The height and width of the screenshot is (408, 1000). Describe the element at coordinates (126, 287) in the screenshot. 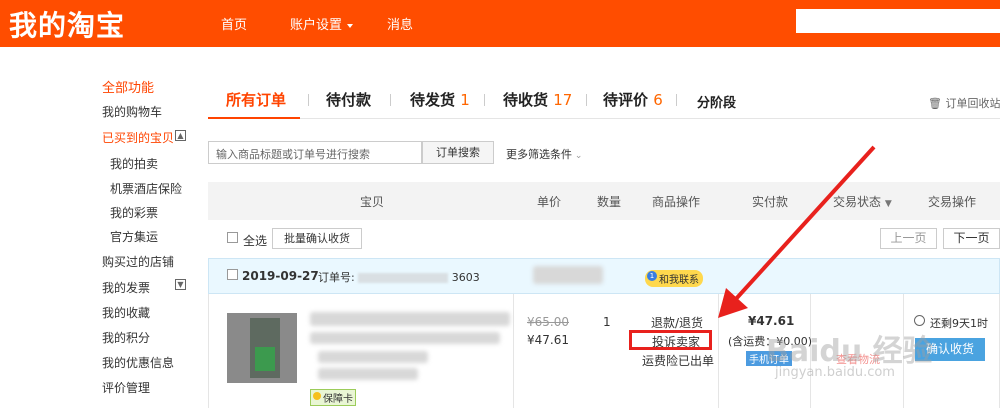

I see `sidebar-item-invoice: 我的发票` at that location.